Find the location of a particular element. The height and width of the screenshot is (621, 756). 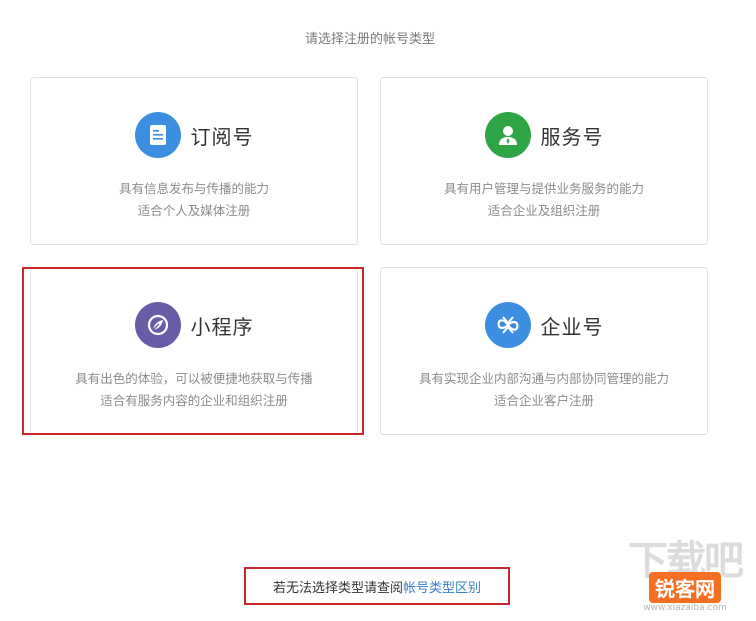

card-service: 服务号 具有用户管理与提供业务服务的能力 适合企业及组织注册 is located at coordinates (544, 161).